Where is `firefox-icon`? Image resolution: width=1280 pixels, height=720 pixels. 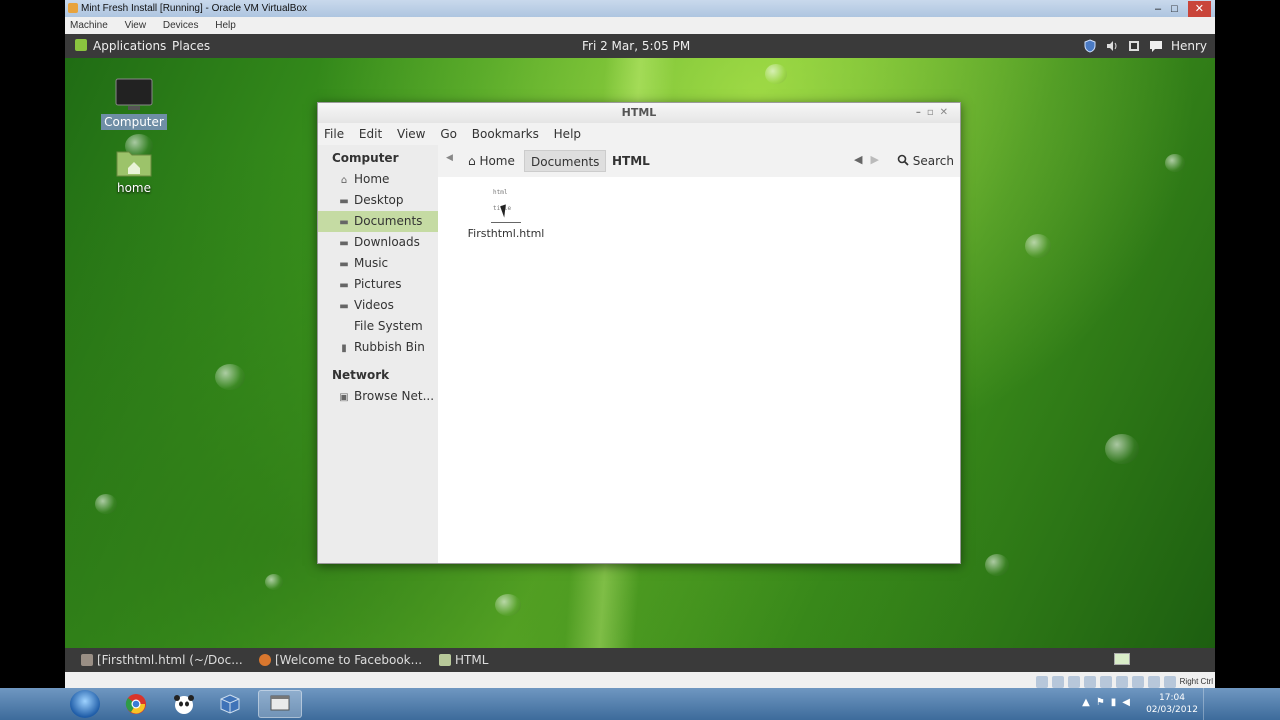 firefox-icon is located at coordinates (265, 660).